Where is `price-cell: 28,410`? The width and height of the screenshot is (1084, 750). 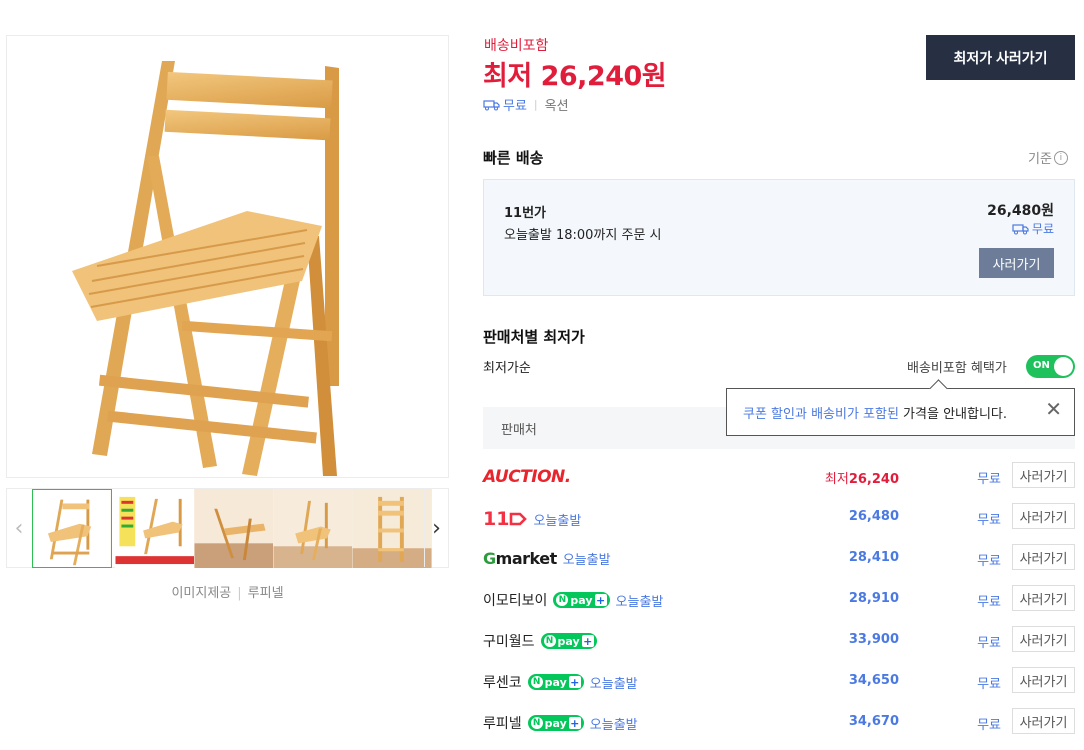
price-cell: 28,410 is located at coordinates (874, 557).